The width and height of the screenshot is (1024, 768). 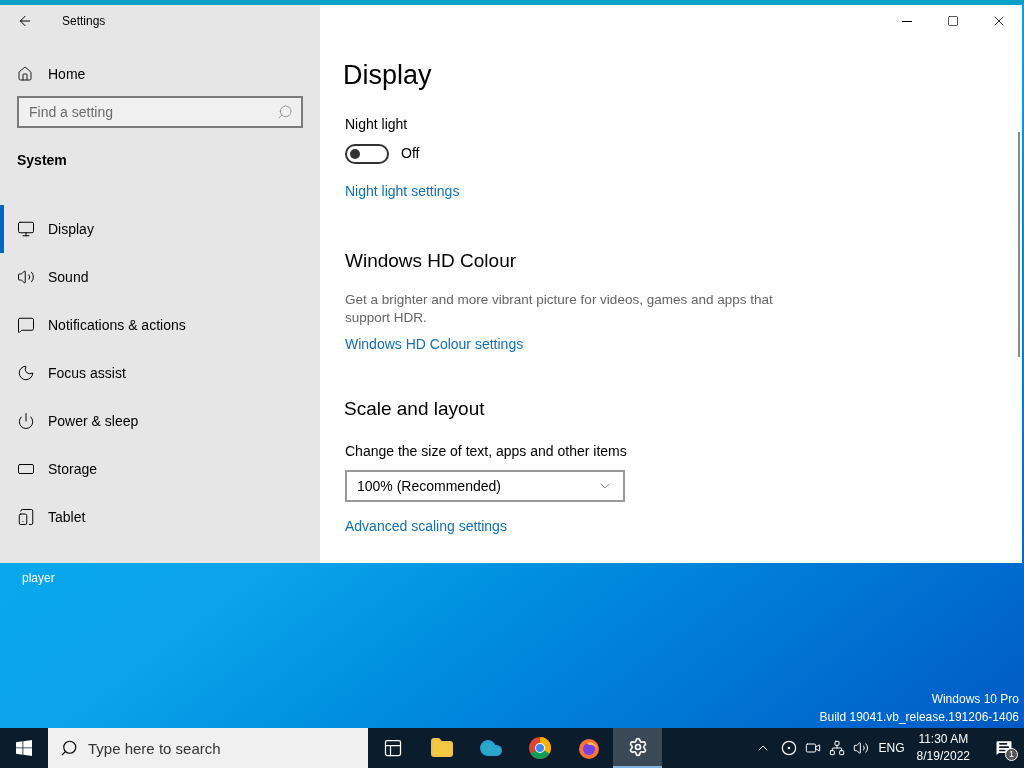 I want to click on taskbar-search-field: Type here to search, so click(x=208, y=748).